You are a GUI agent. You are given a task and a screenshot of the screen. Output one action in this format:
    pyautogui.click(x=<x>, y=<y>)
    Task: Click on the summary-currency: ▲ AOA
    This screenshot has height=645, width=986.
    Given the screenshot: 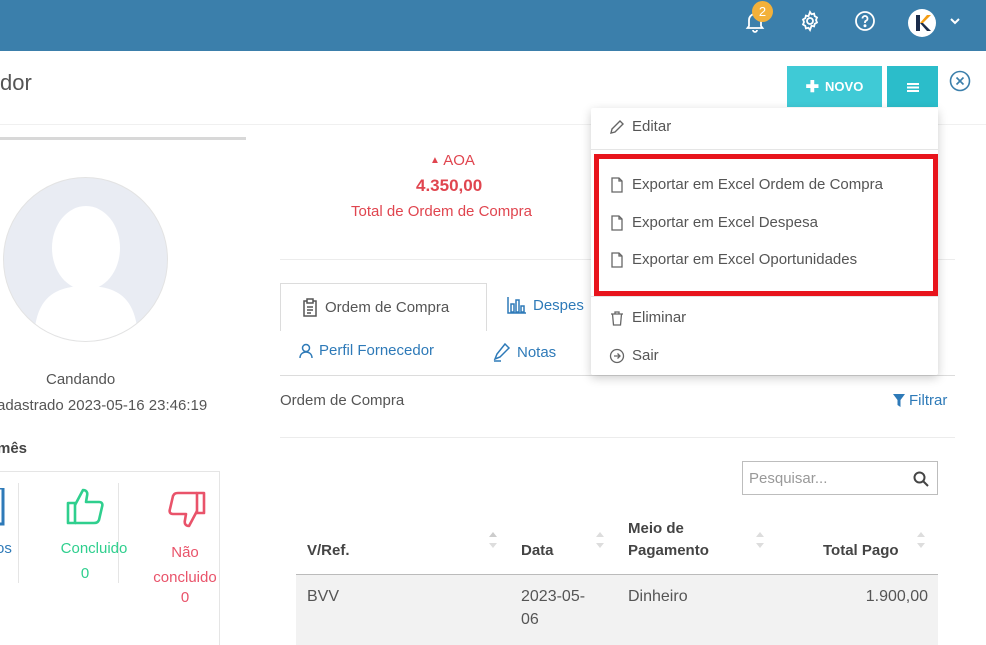 What is the action you would take?
    pyautogui.click(x=452, y=160)
    